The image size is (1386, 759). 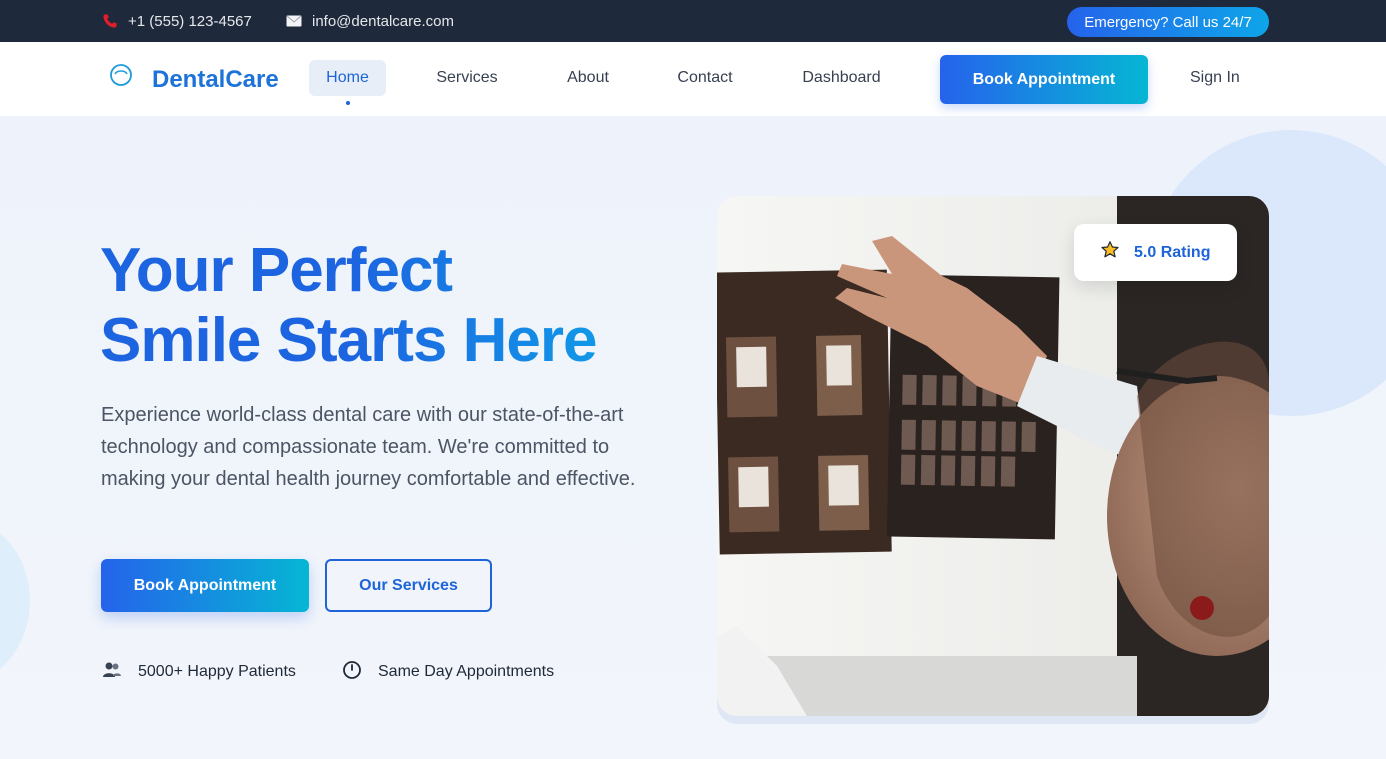 I want to click on nav-about: About, so click(x=588, y=78).